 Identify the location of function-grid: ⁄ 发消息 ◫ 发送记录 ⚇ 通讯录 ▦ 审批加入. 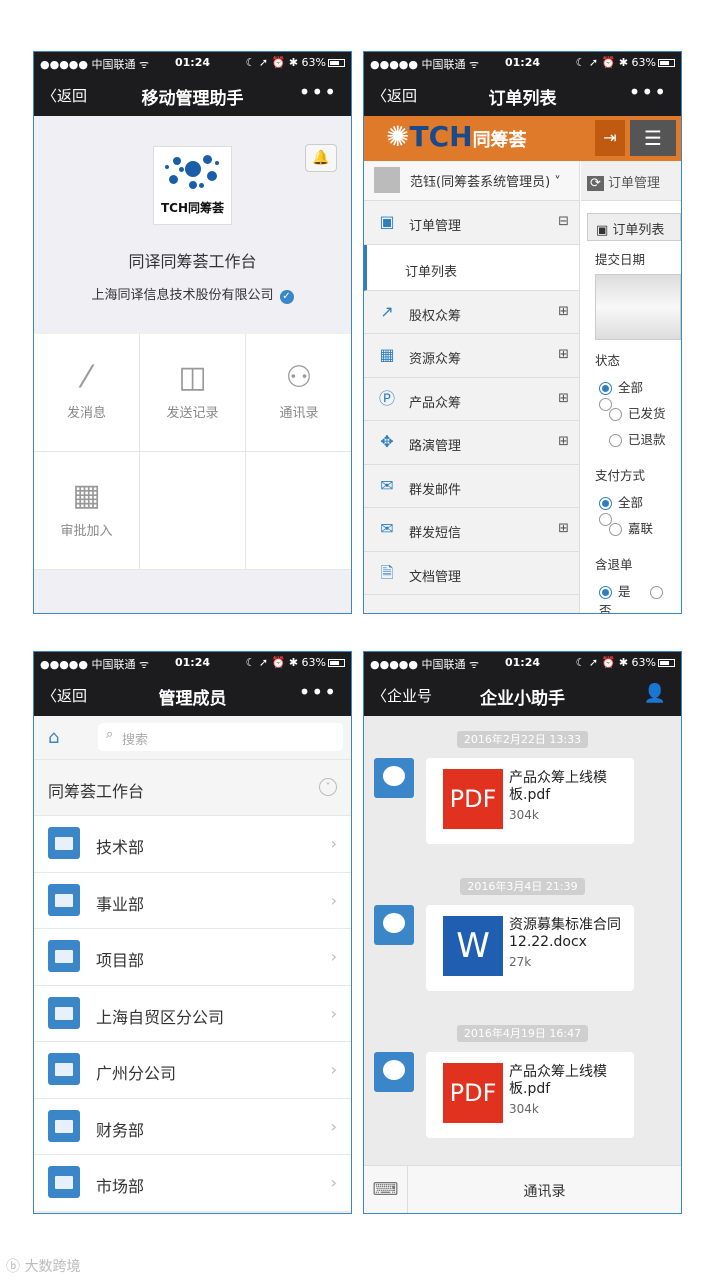
(192, 452).